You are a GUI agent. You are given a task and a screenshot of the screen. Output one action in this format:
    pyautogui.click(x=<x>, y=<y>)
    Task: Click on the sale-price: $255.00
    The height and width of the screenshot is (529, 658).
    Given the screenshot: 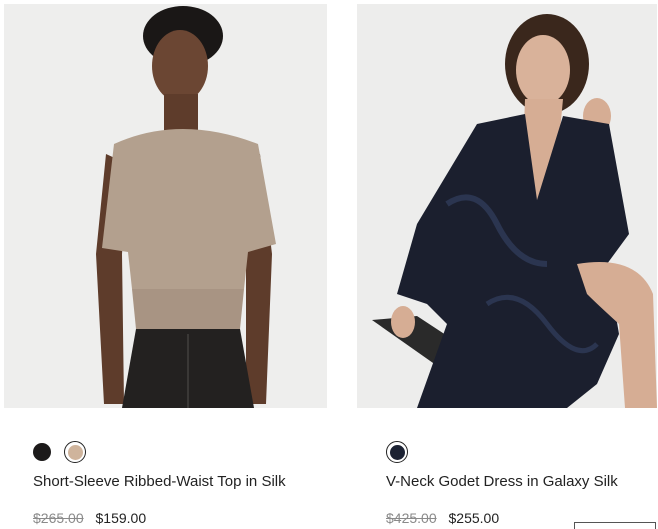 What is the action you would take?
    pyautogui.click(x=474, y=518)
    